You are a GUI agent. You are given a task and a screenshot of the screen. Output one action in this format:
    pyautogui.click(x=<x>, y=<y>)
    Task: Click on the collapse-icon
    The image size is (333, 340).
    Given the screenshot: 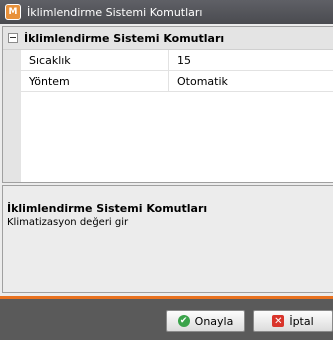 What is the action you would take?
    pyautogui.click(x=13, y=38)
    